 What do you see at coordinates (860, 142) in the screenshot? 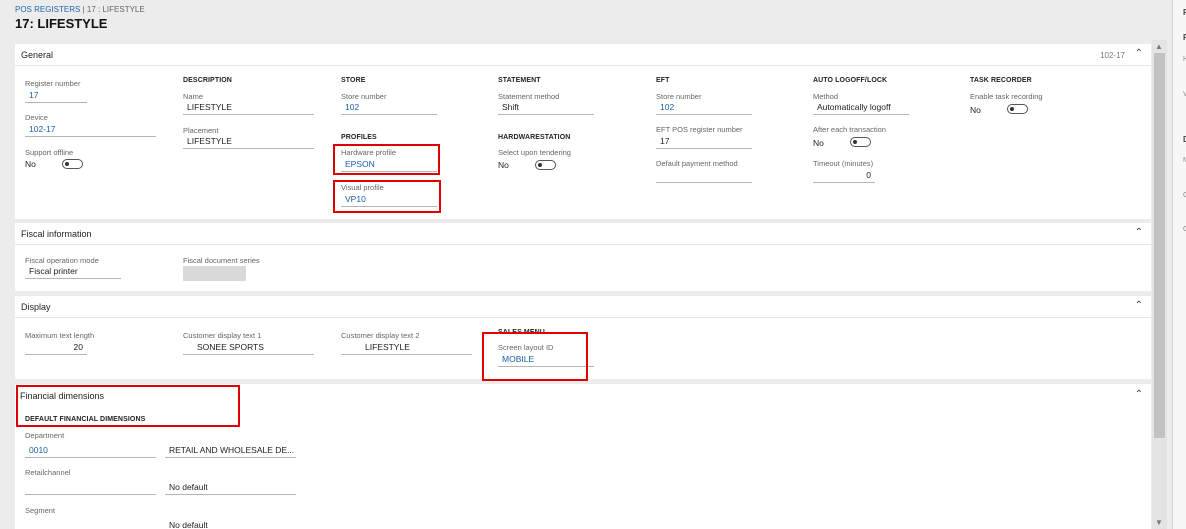
I see `after-each-transaction-toggle` at bounding box center [860, 142].